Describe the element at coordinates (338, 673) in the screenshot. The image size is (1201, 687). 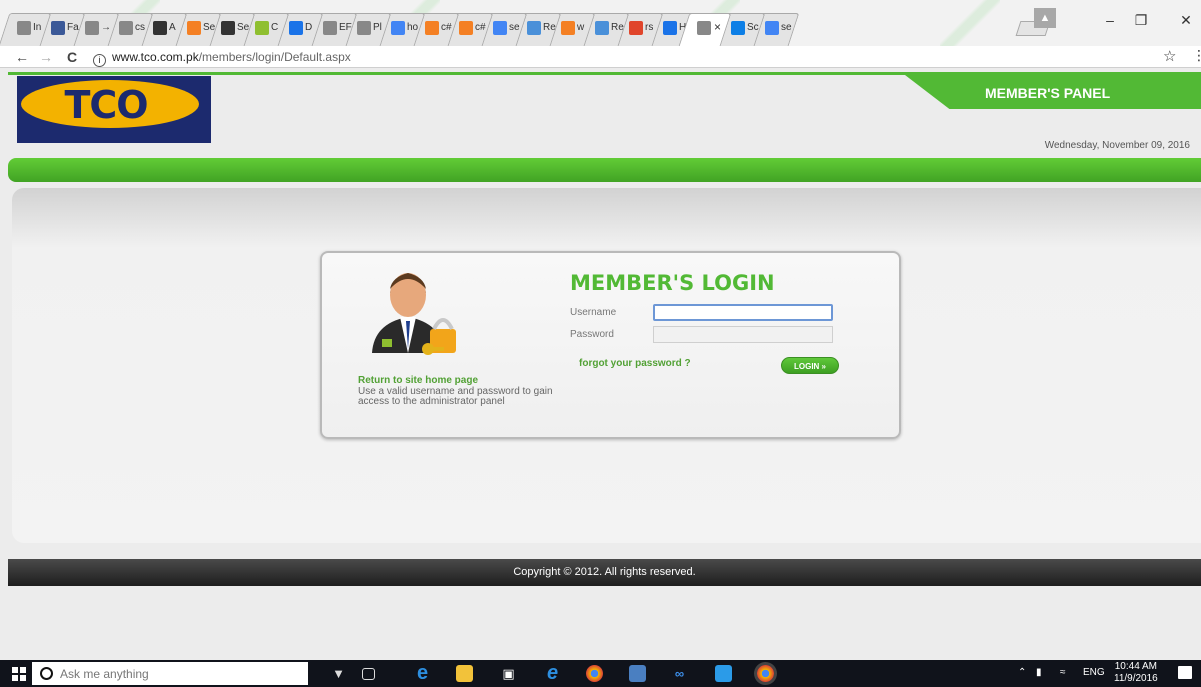
I see `microphone-icon: ▼` at that location.